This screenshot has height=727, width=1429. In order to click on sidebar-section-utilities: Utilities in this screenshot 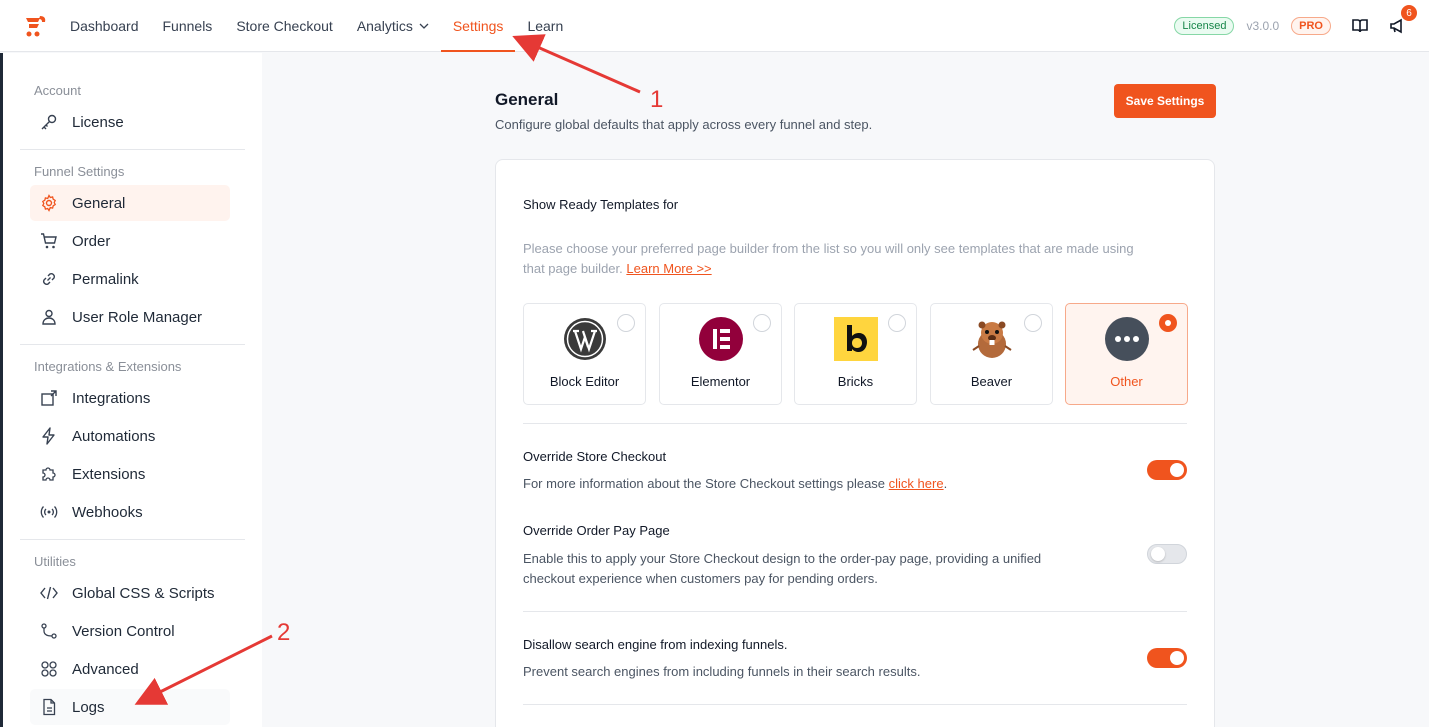, I will do `click(55, 561)`.